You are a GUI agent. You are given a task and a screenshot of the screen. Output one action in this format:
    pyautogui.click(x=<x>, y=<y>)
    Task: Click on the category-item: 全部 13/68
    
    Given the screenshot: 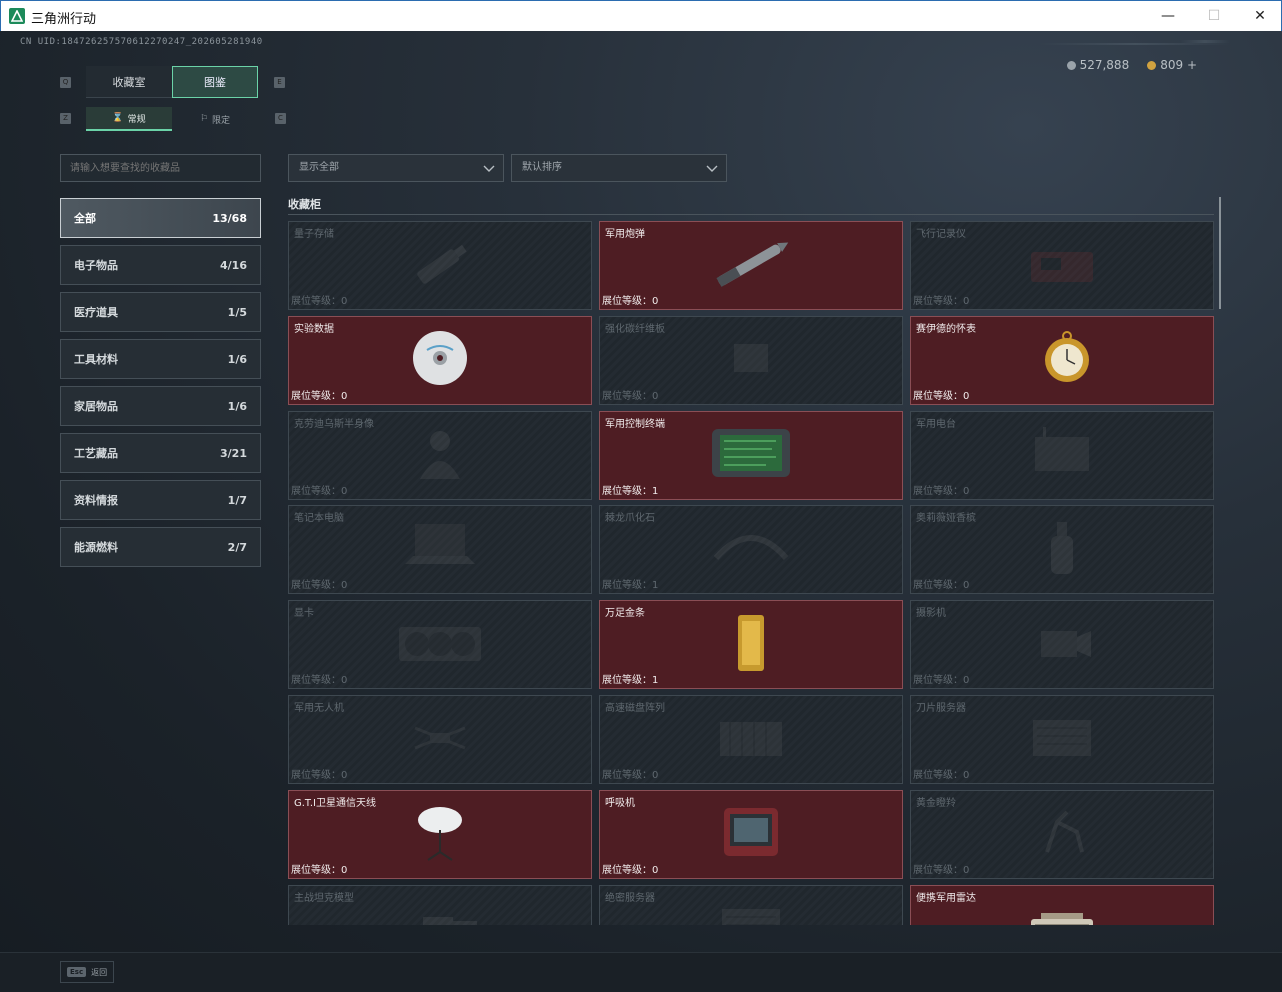 What is the action you would take?
    pyautogui.click(x=160, y=218)
    